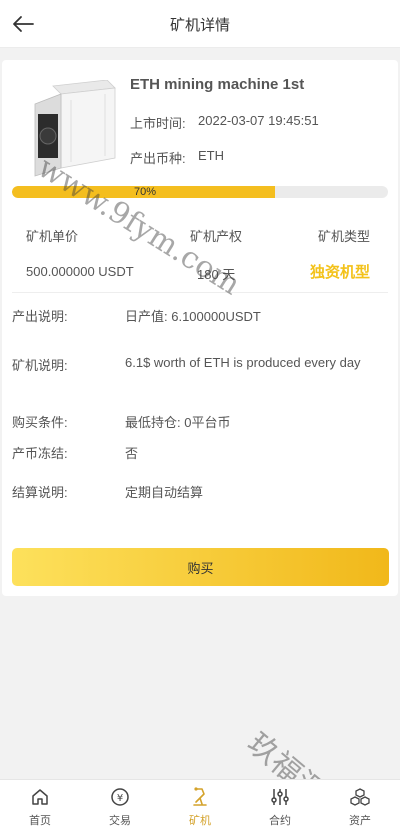 The width and height of the screenshot is (400, 835). What do you see at coordinates (40, 797) in the screenshot?
I see `home-icon` at bounding box center [40, 797].